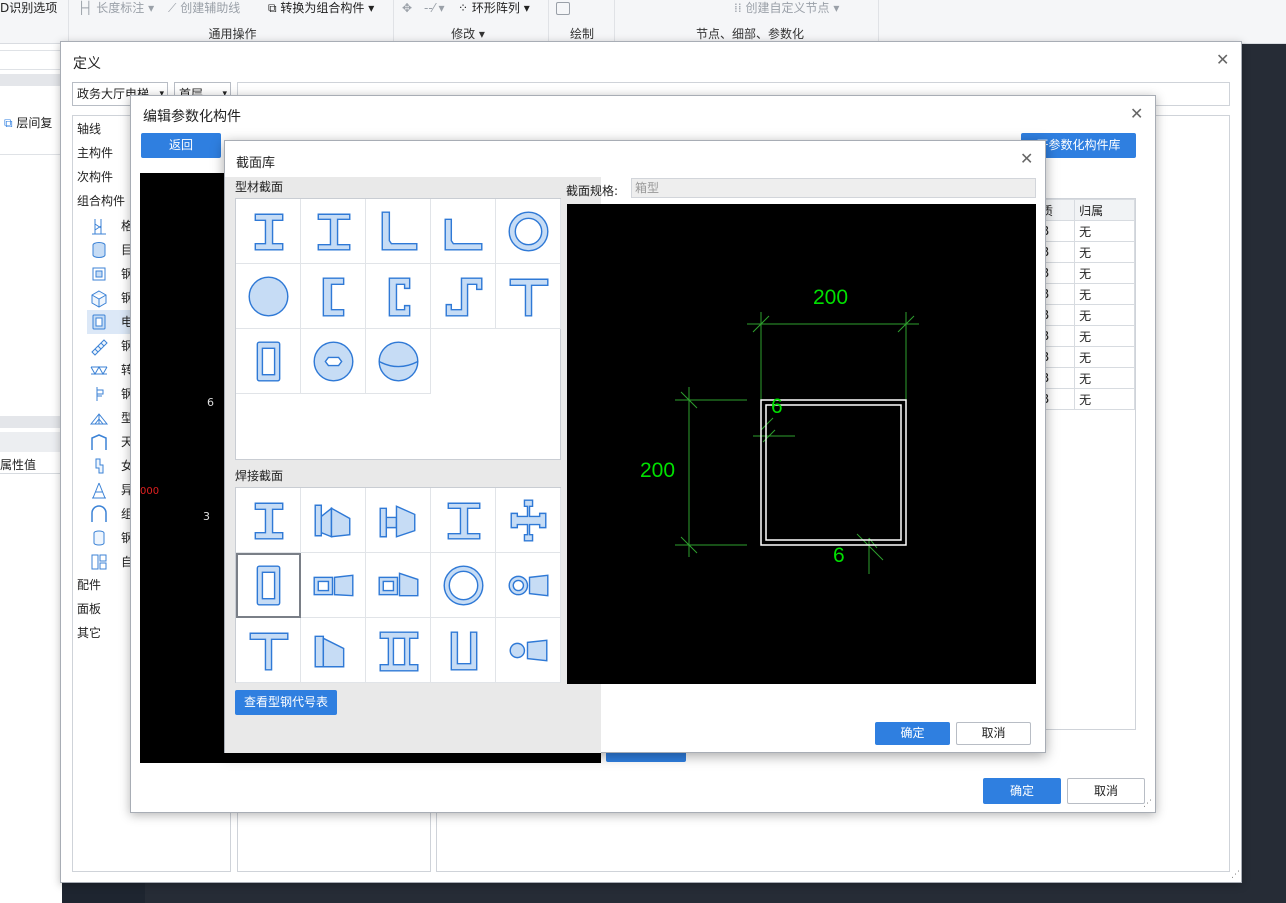 The image size is (1286, 903). What do you see at coordinates (786, 9) in the screenshot?
I see `custom-node-button: ⁞⁞ 创建自定义节点 ▾` at bounding box center [786, 9].